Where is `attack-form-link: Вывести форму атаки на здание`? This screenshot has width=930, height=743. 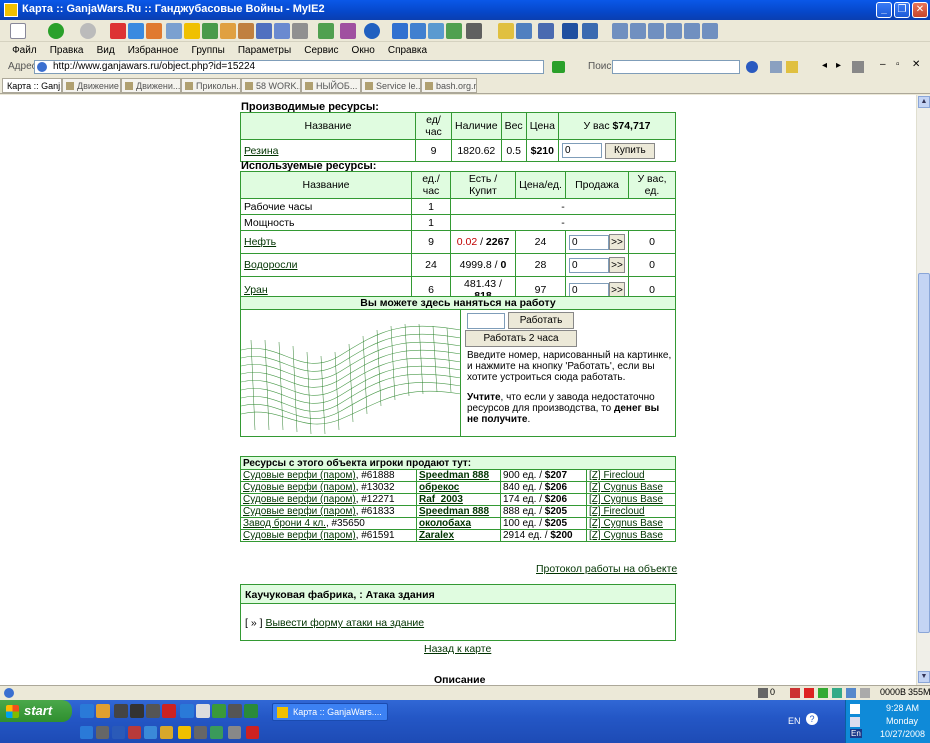 attack-form-link: Вывести форму атаки на здание is located at coordinates (344, 623).